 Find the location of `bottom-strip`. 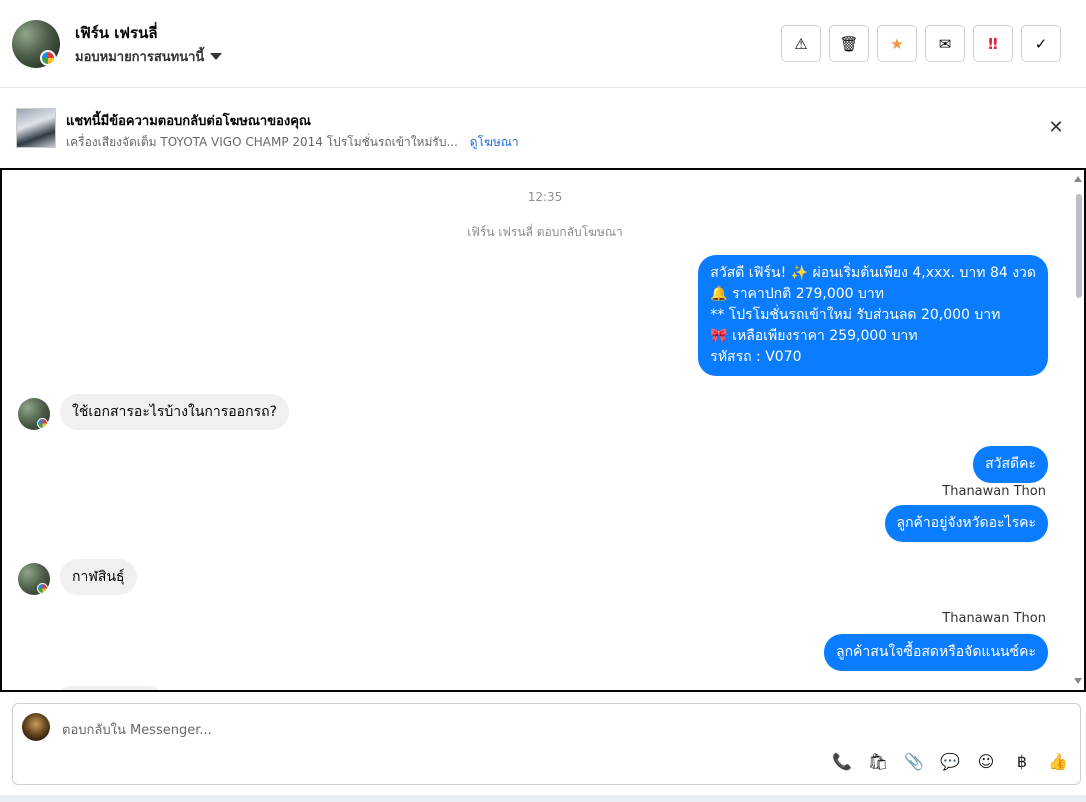

bottom-strip is located at coordinates (543, 798).